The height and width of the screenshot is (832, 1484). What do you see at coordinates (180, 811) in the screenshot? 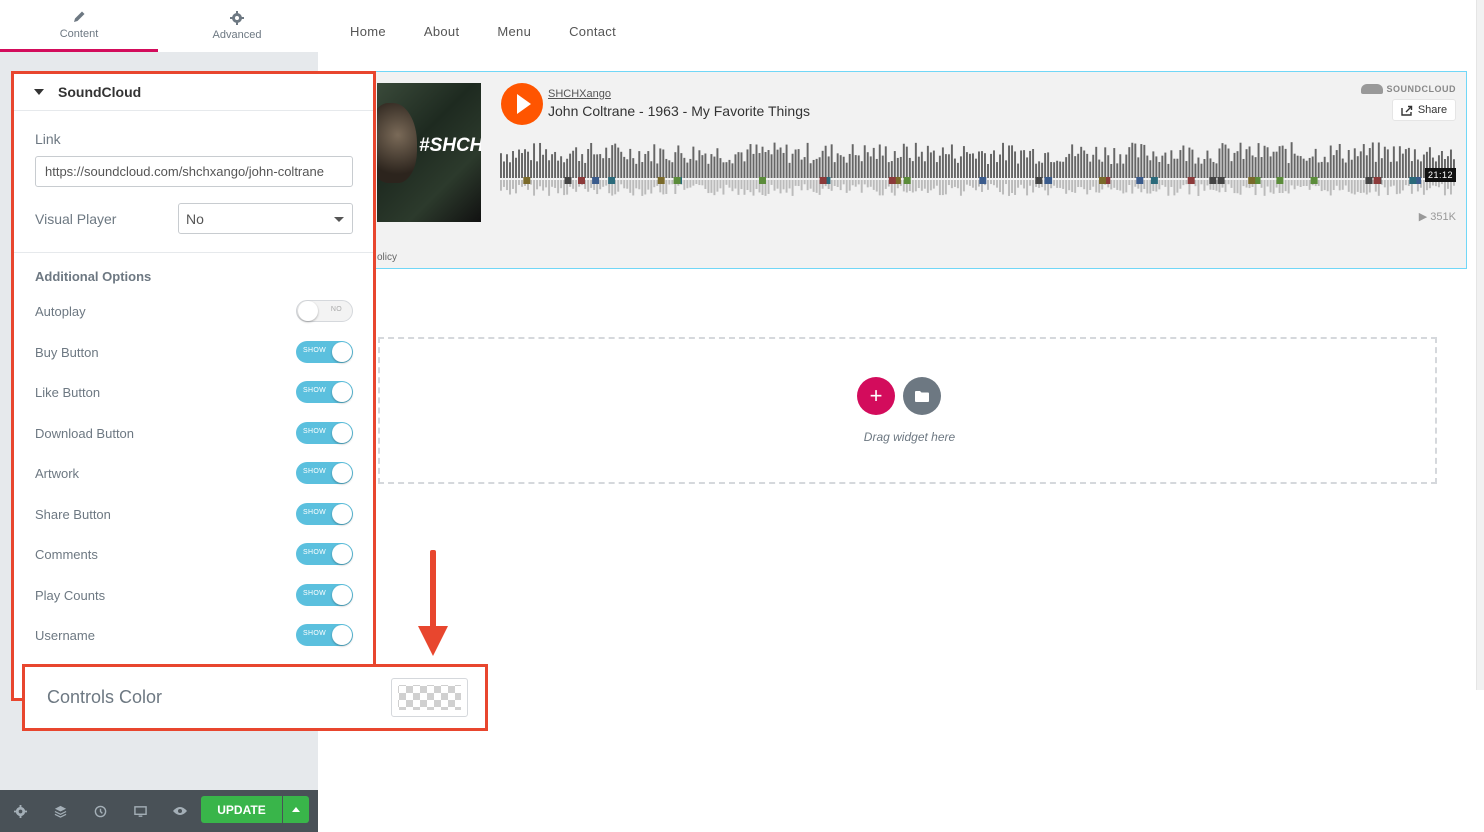
I see `preview-icon` at bounding box center [180, 811].